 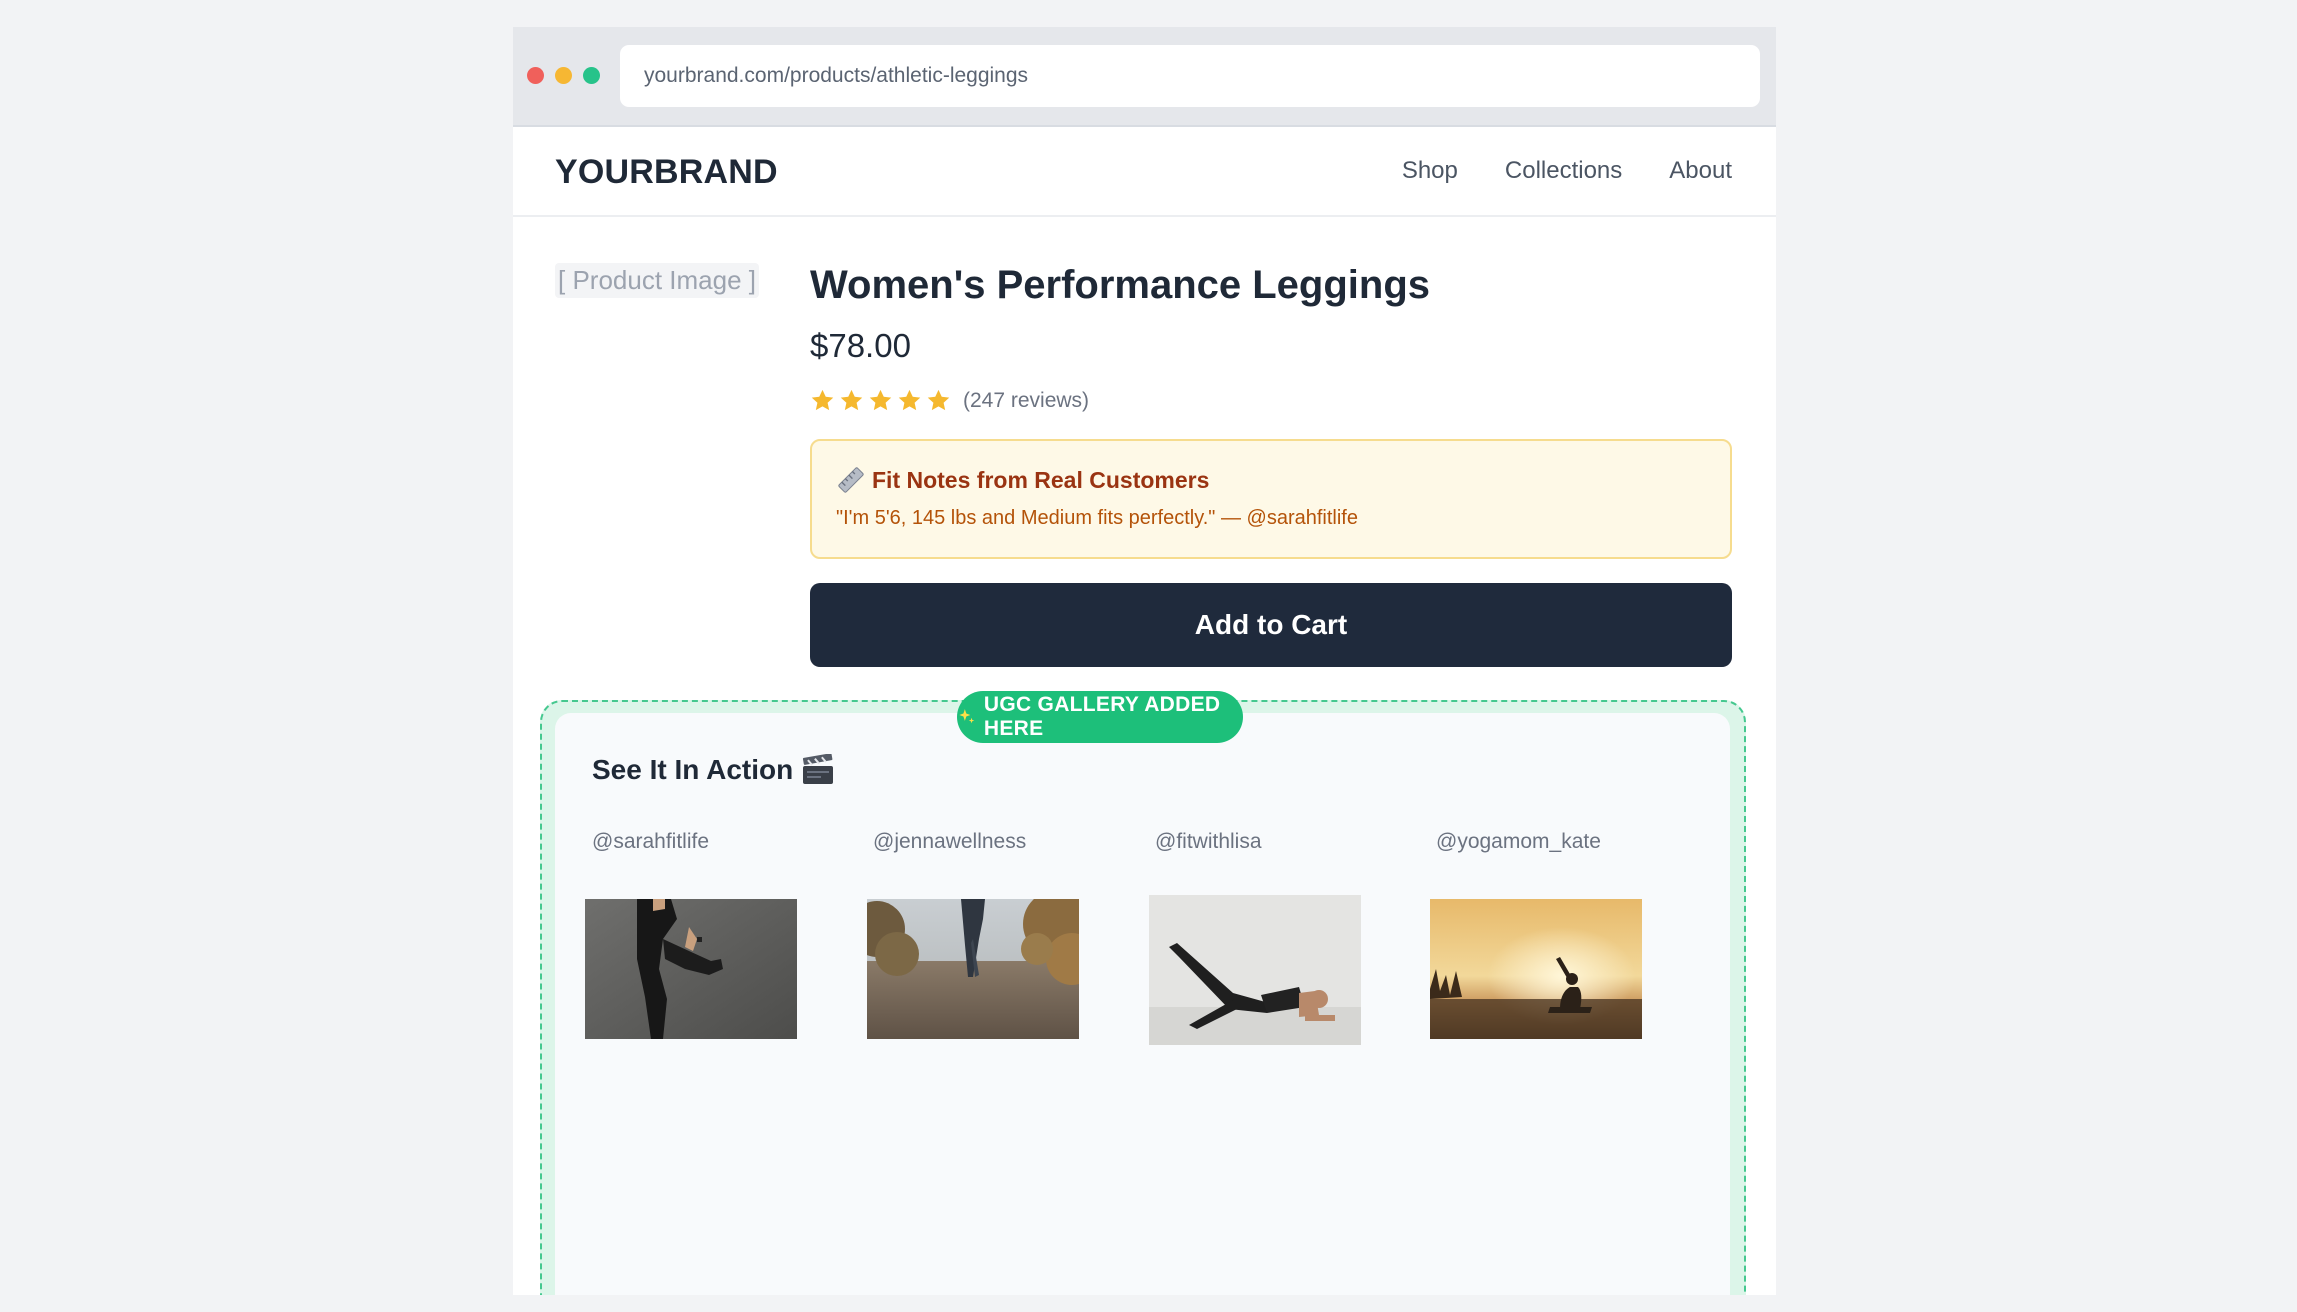 What do you see at coordinates (967, 716) in the screenshot?
I see `sparkle-icon` at bounding box center [967, 716].